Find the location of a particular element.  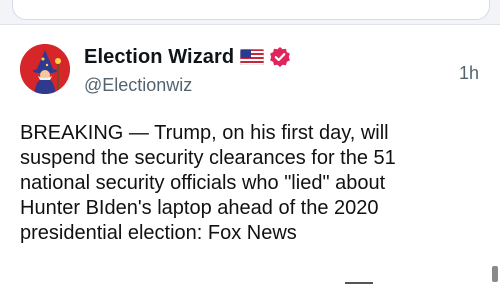

timestamp: 1h is located at coordinates (469, 73).